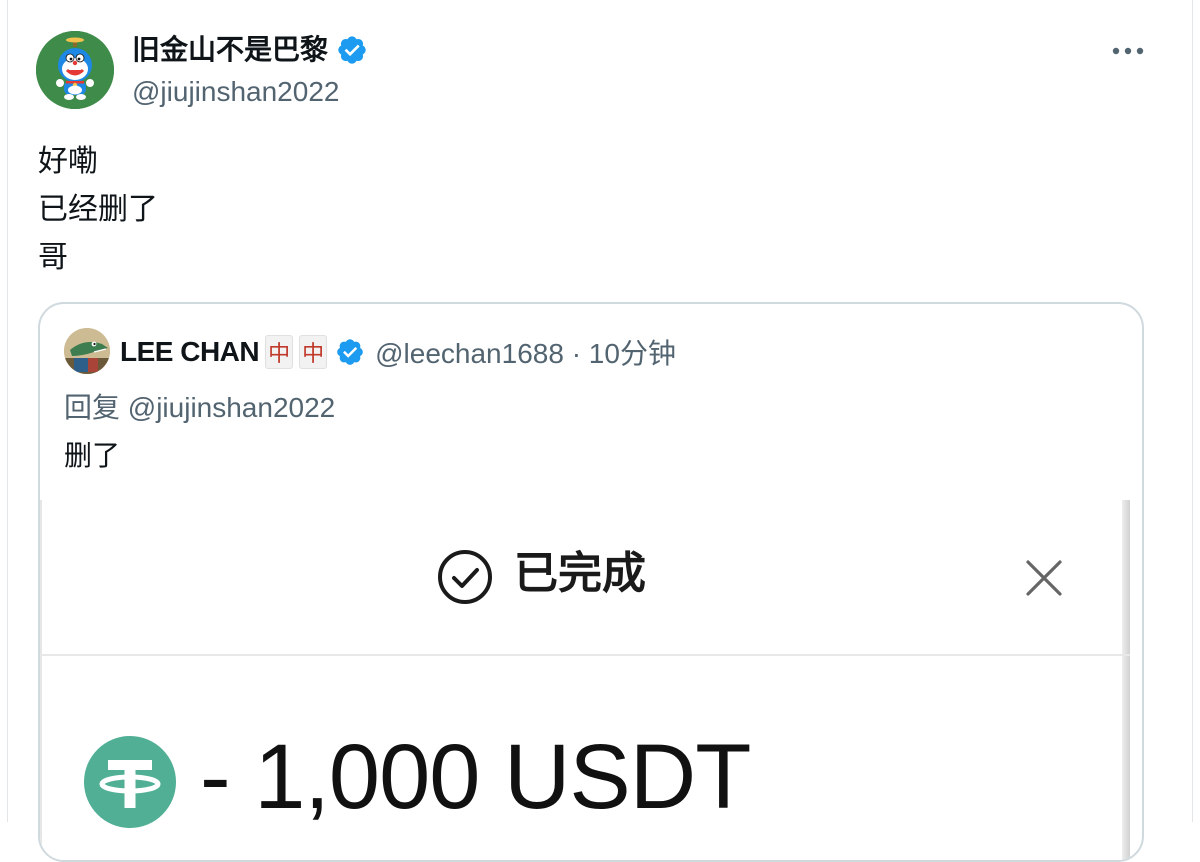 This screenshot has height=862, width=1200. I want to click on media-left-edge, so click(41, 680).